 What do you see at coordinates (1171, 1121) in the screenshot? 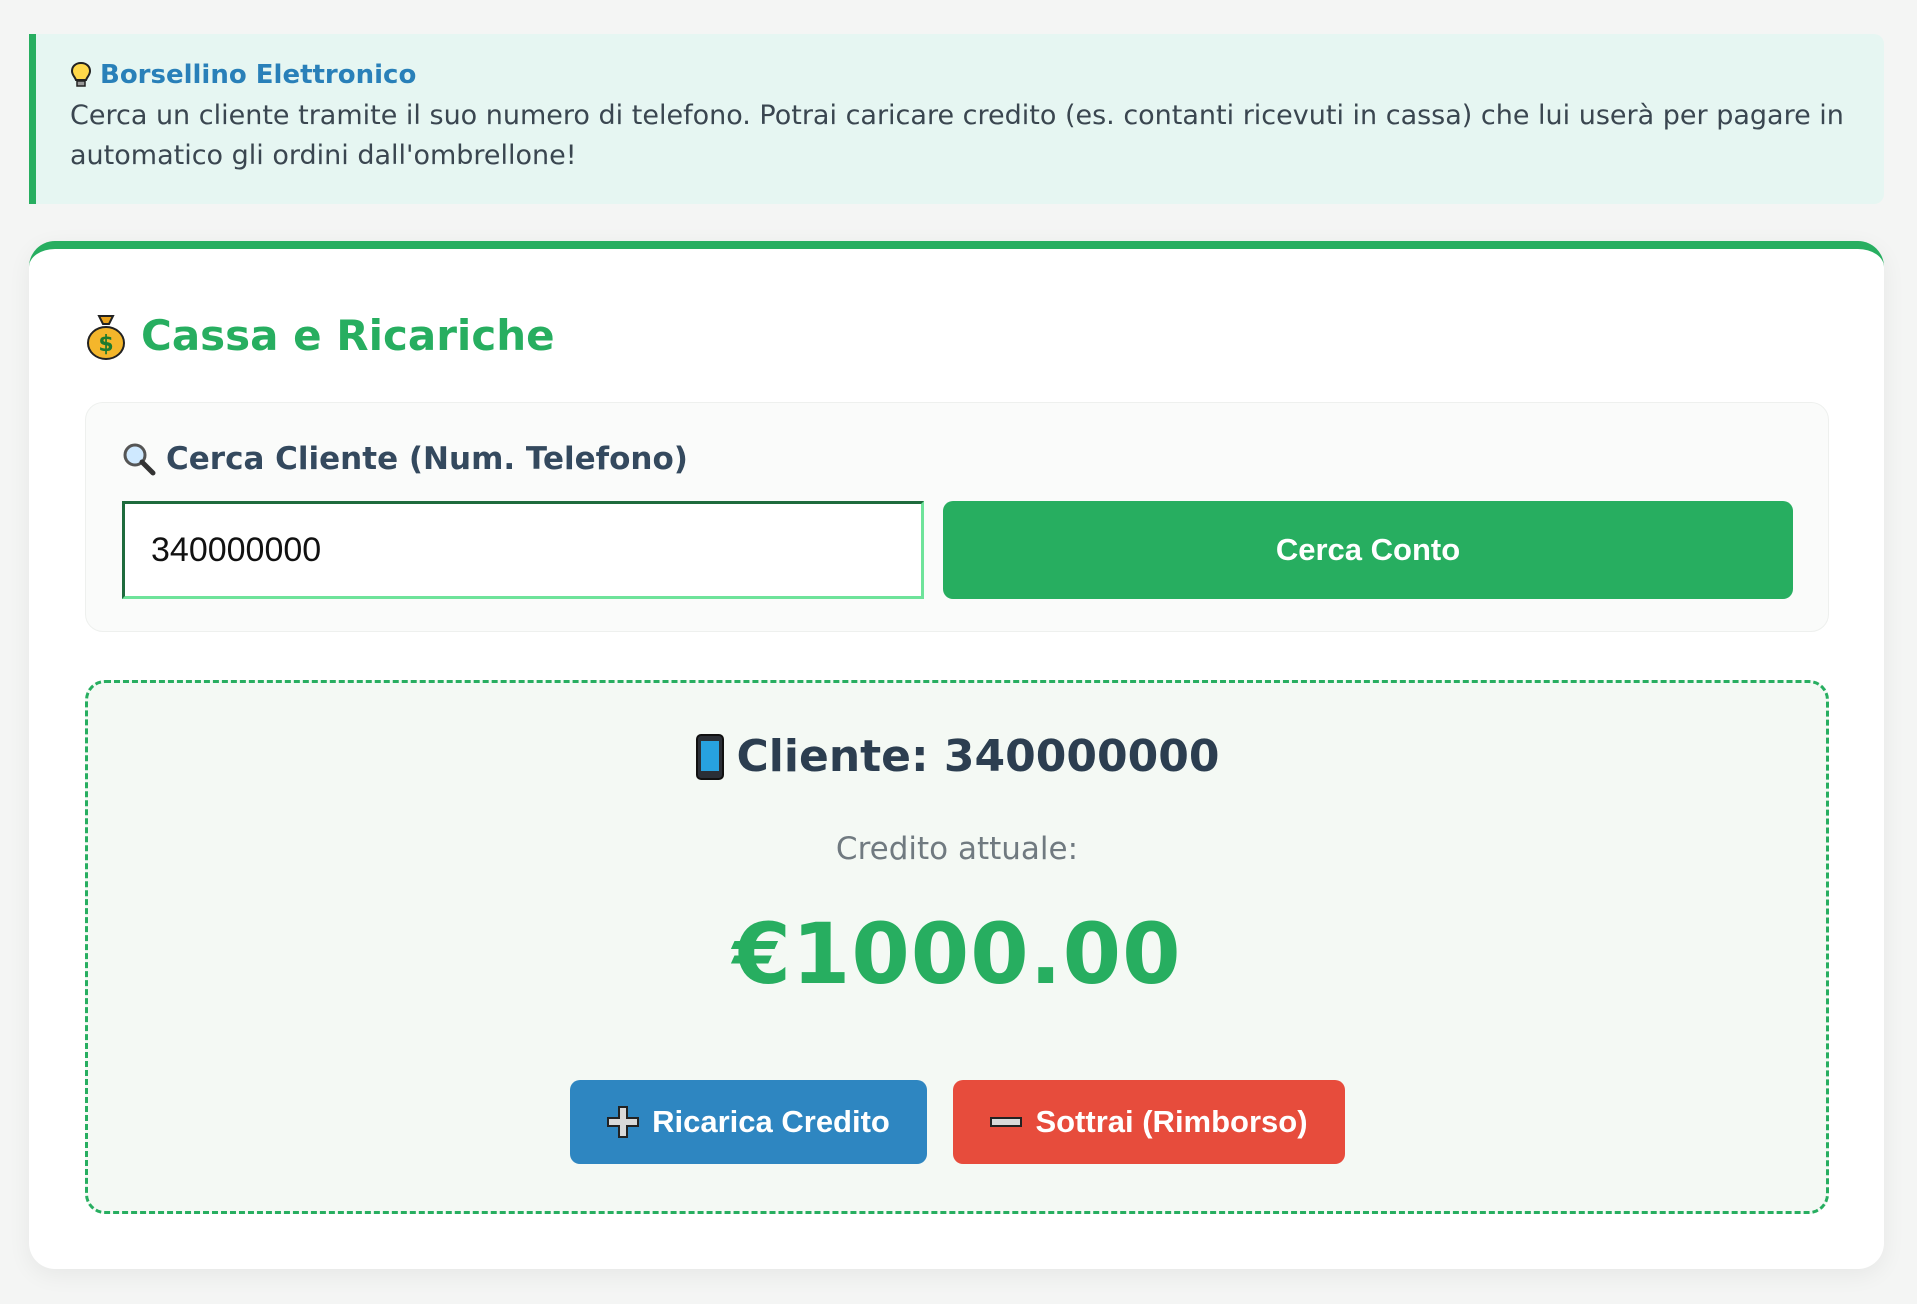
I see `refund-label: Sottrai (Rimborso)` at bounding box center [1171, 1121].